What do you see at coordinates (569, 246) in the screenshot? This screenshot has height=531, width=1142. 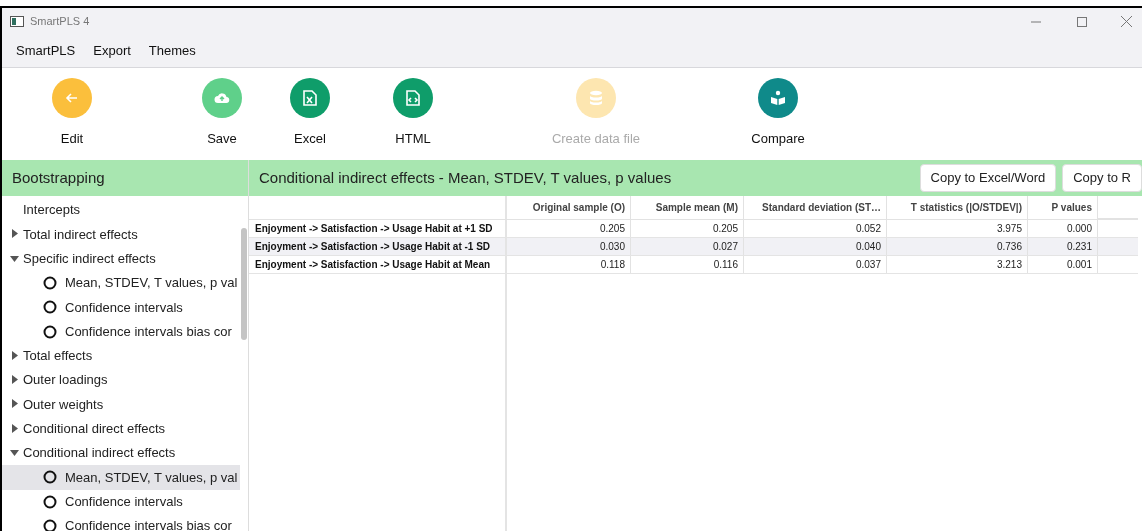 I see `table-cell: 0.030` at bounding box center [569, 246].